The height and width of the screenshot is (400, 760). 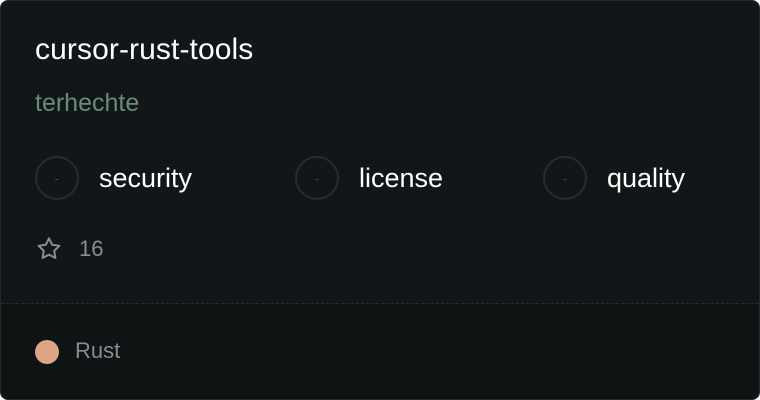 I want to click on quality-score-icon: -, so click(x=565, y=178).